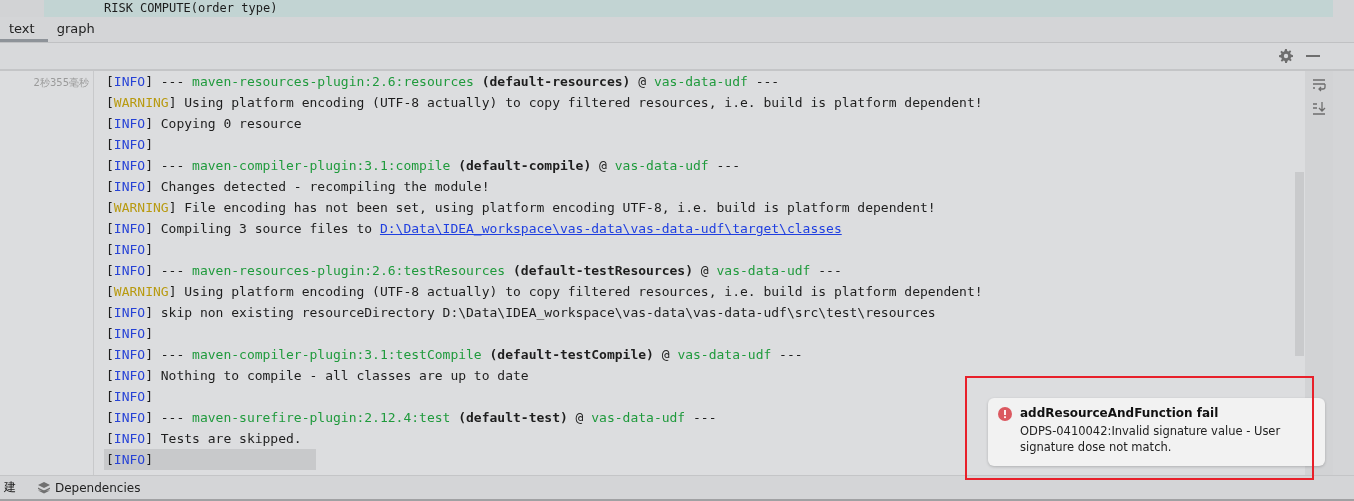 The image size is (1354, 501). I want to click on log-line: [WARNING] File encoding has not been set, using platform encoding UTF-8, i.e. build is platform dependent!, so click(521, 208).